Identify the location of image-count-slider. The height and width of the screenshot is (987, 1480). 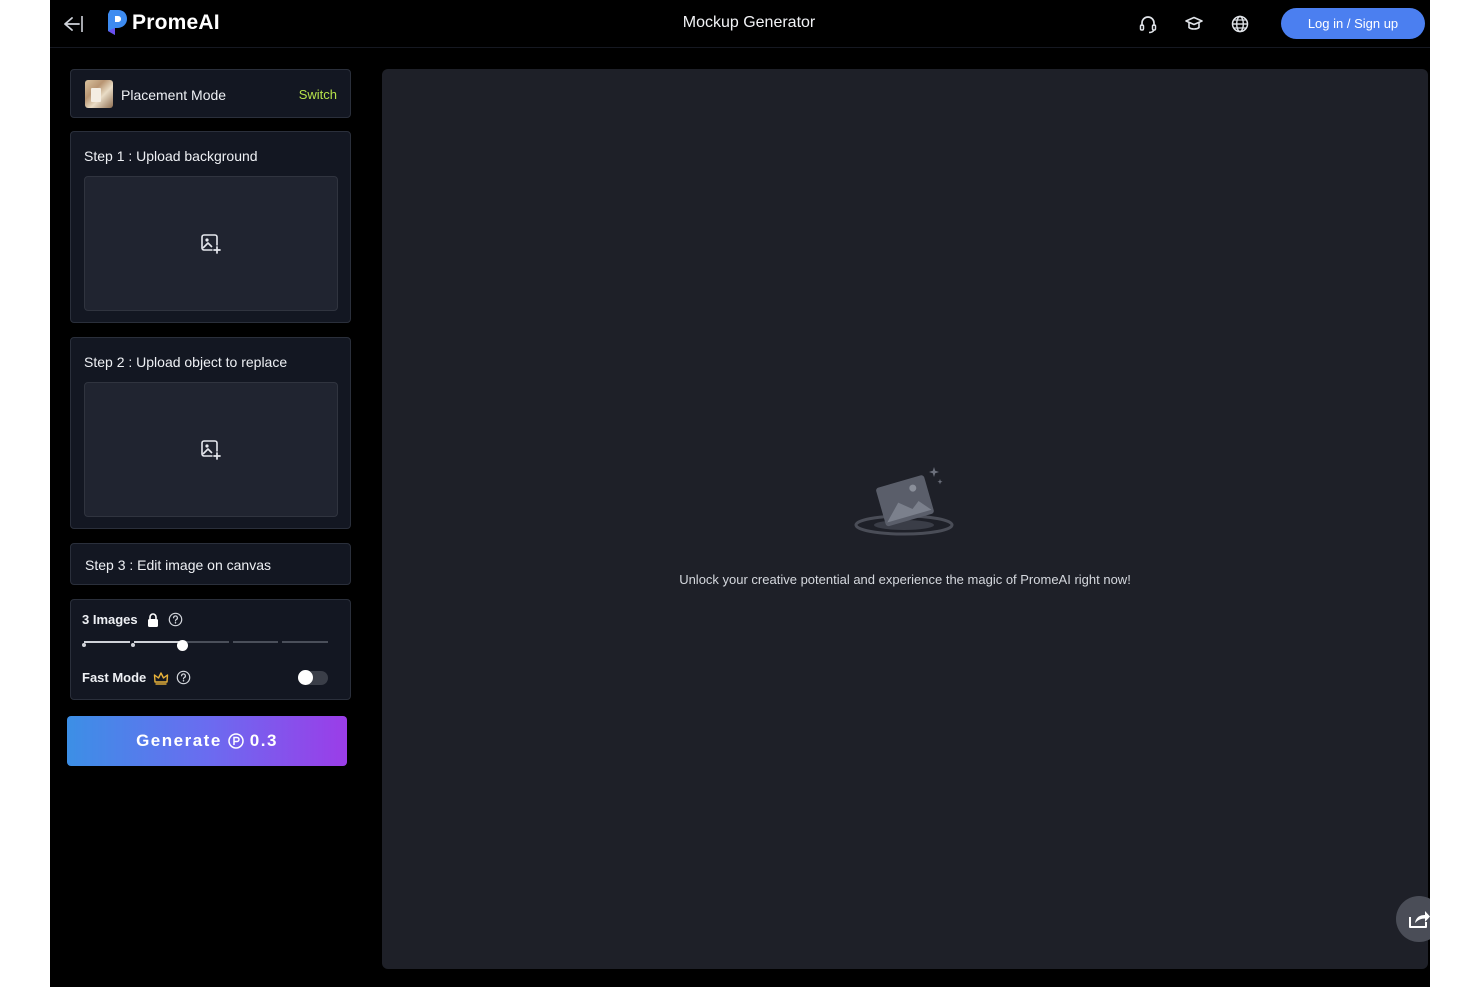
(205, 644).